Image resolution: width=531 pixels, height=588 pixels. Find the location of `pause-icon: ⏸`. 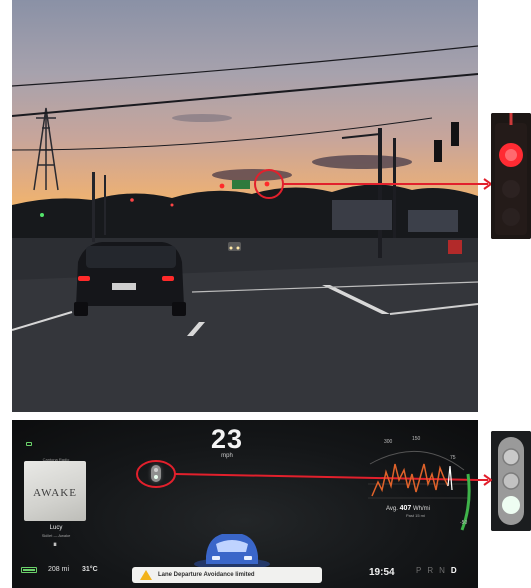

pause-icon: ⏸ is located at coordinates (55, 545).